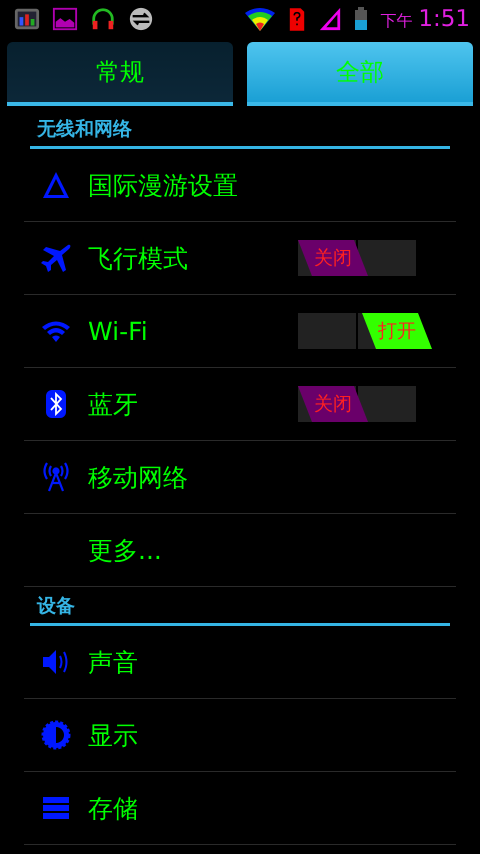 The height and width of the screenshot is (854, 480). Describe the element at coordinates (56, 606) in the screenshot. I see `section-title: 设备` at that location.